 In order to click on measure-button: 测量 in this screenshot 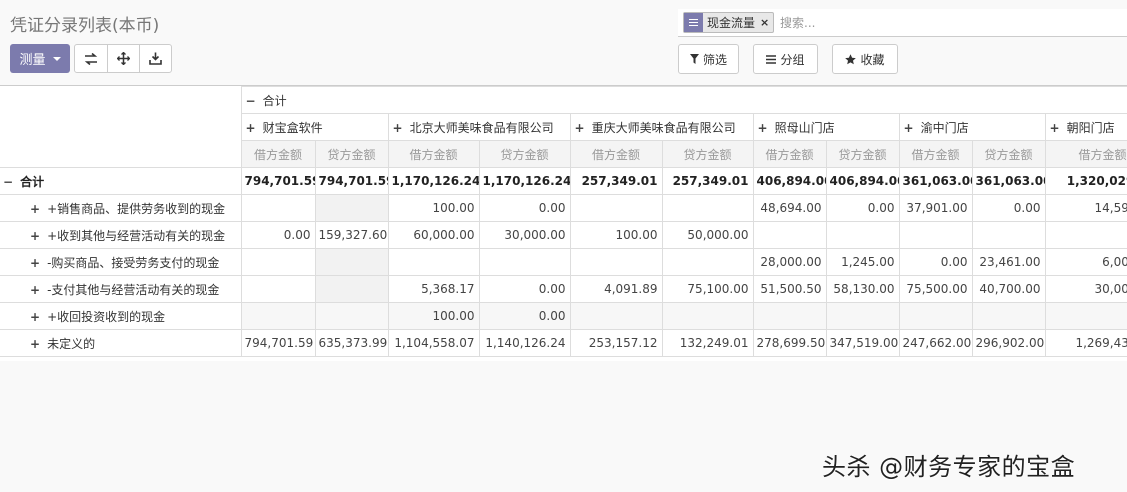, I will do `click(40, 58)`.